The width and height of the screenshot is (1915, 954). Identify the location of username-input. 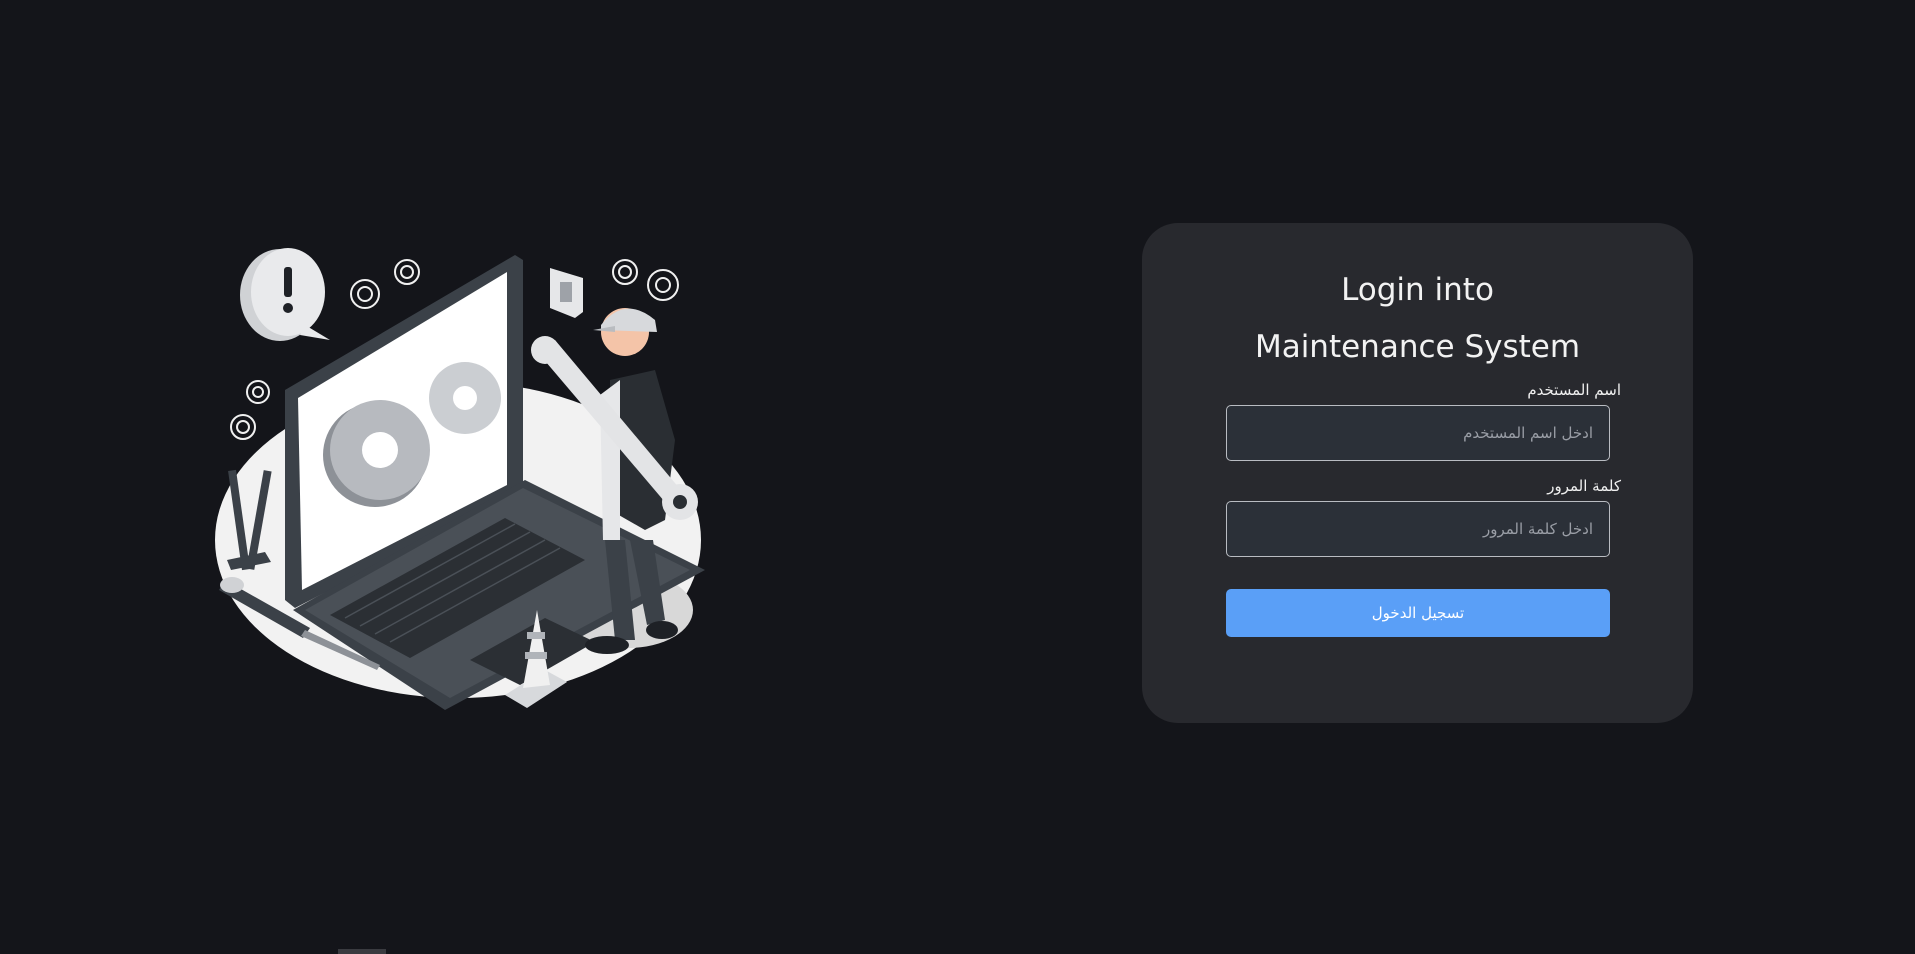
(1418, 433).